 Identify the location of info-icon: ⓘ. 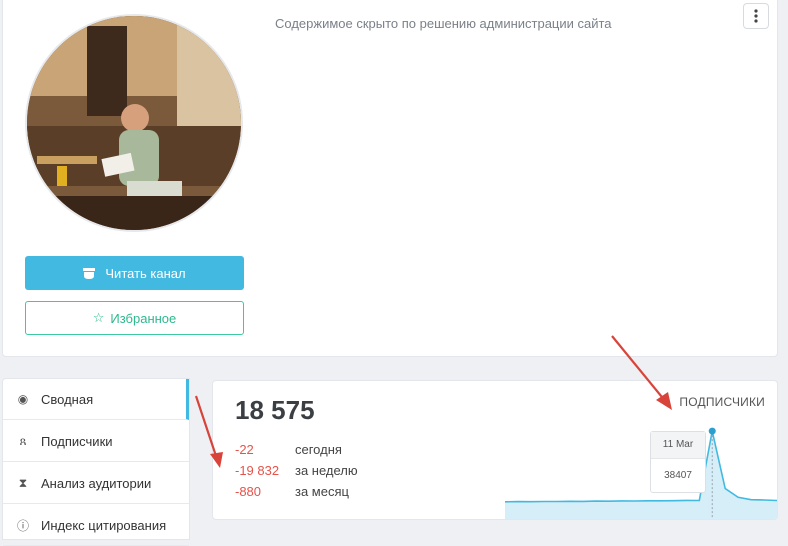
(22, 525).